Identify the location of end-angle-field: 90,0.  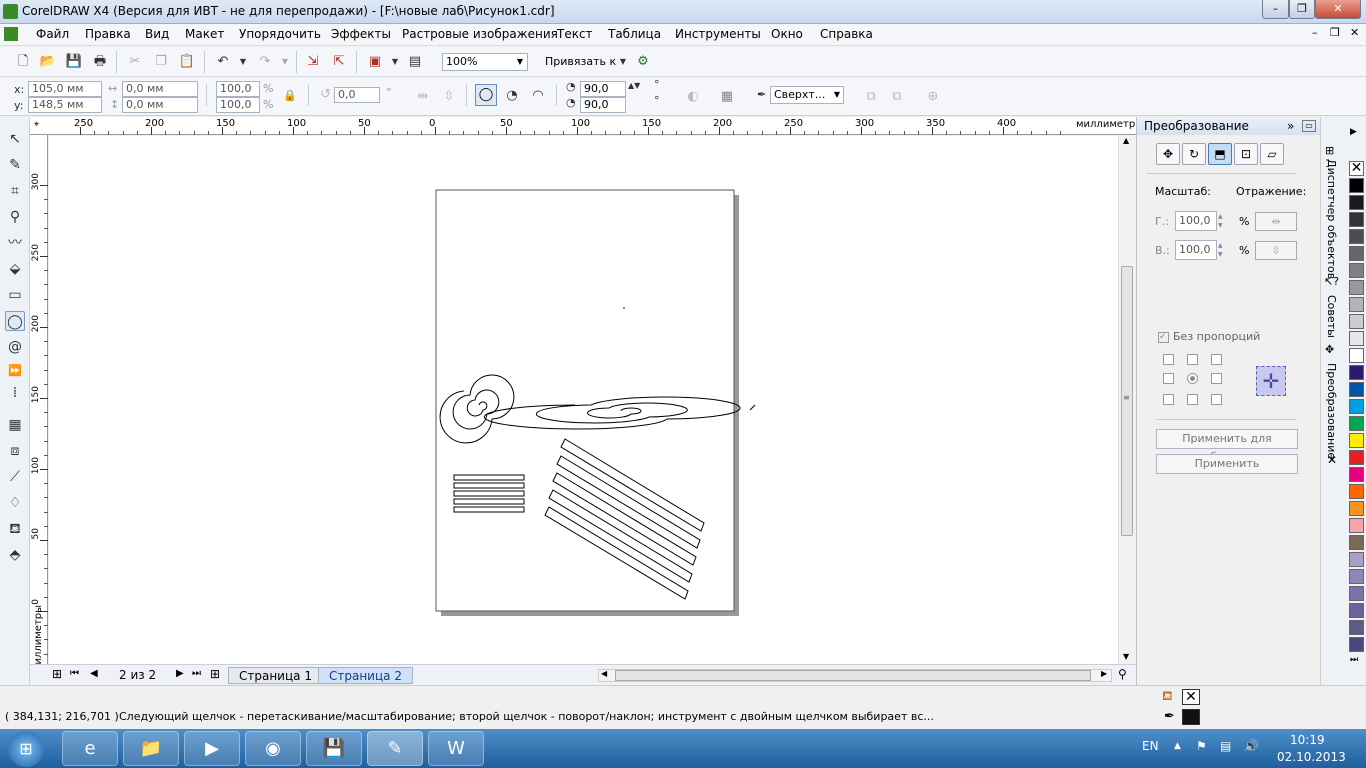
(603, 105).